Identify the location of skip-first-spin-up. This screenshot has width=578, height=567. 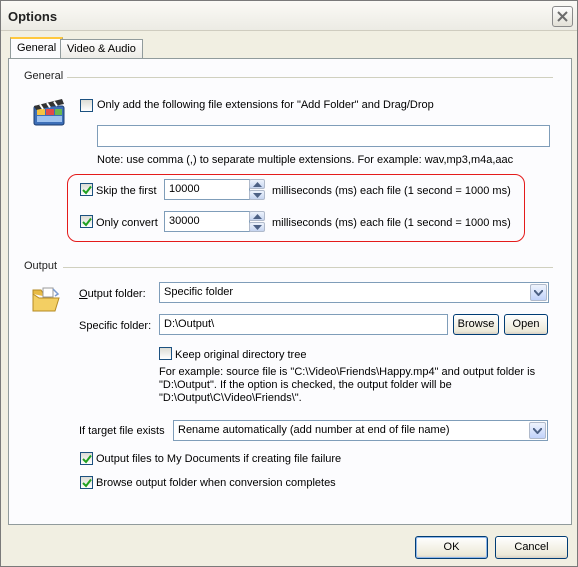
(257, 184).